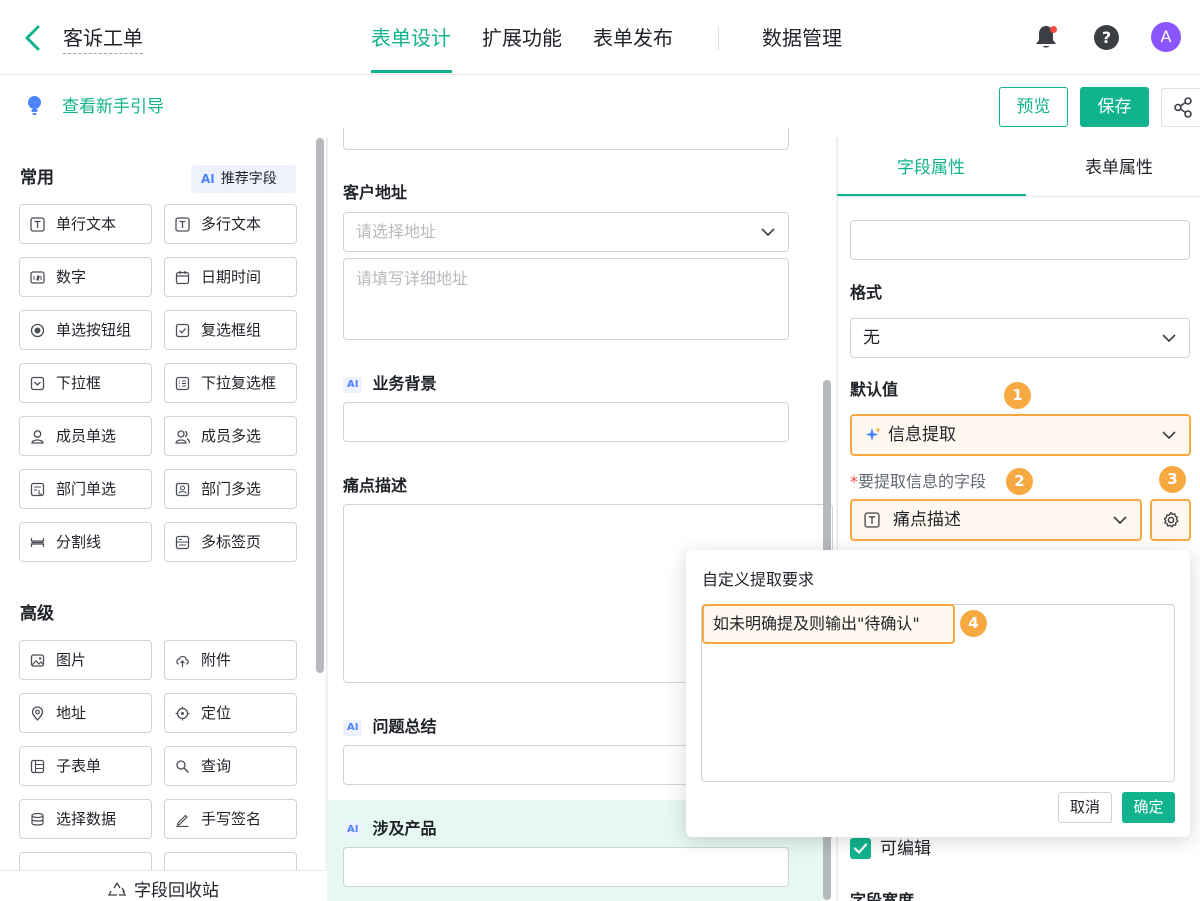 This screenshot has height=901, width=1200. I want to click on user-icon, so click(37, 436).